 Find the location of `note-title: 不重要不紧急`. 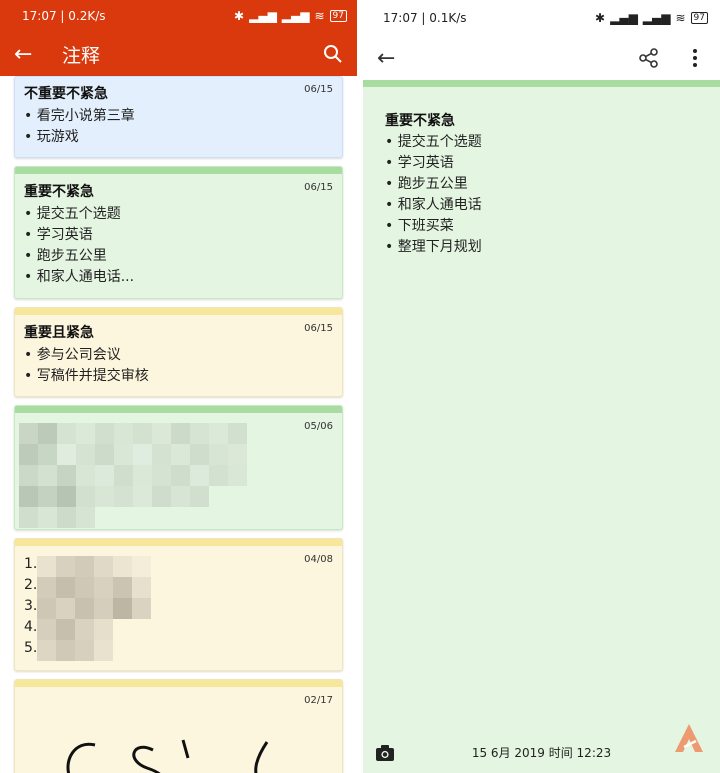

note-title: 不重要不紧急 is located at coordinates (66, 94).